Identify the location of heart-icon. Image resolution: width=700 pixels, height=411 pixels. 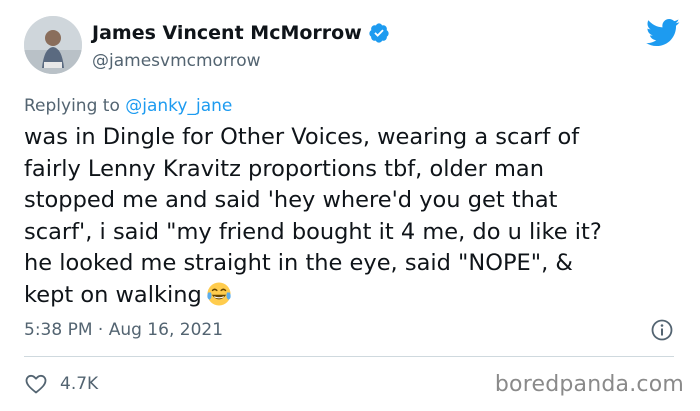
(36, 384).